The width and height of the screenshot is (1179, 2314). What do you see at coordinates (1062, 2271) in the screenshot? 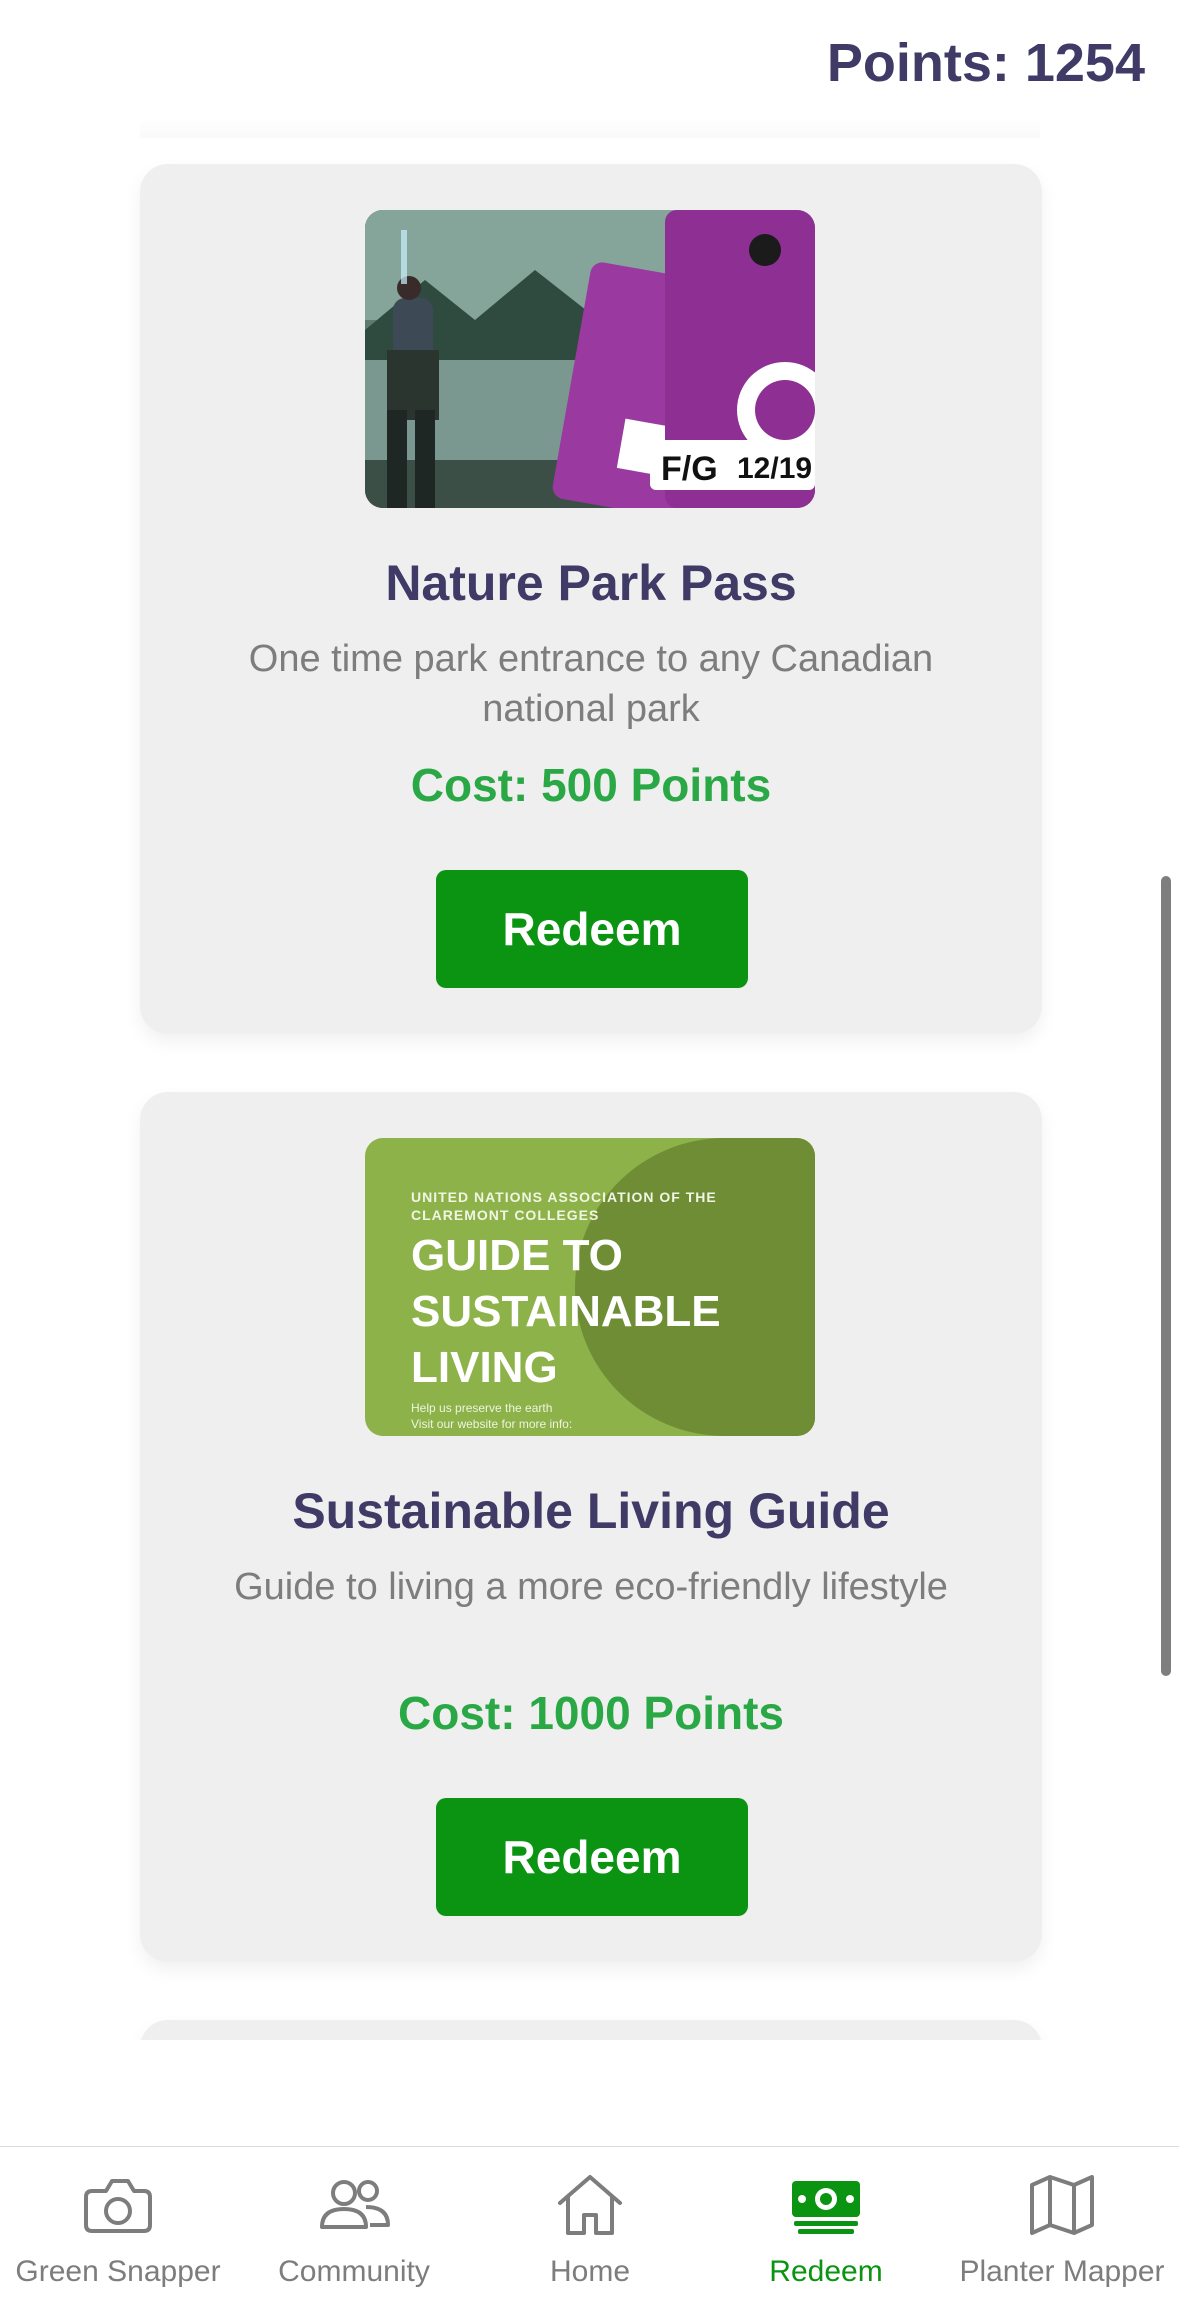
I see `tab-label: Planter Mapper` at bounding box center [1062, 2271].